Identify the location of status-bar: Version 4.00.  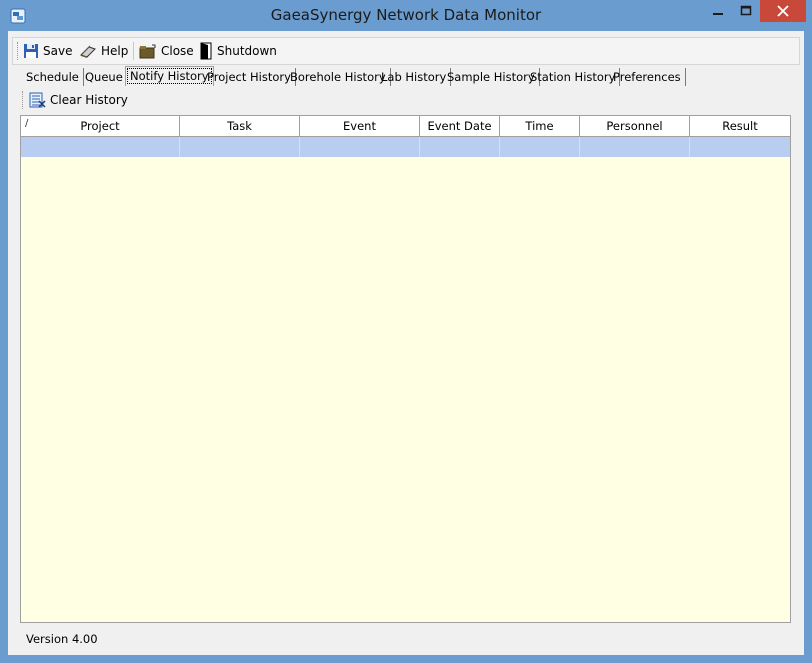
(406, 641).